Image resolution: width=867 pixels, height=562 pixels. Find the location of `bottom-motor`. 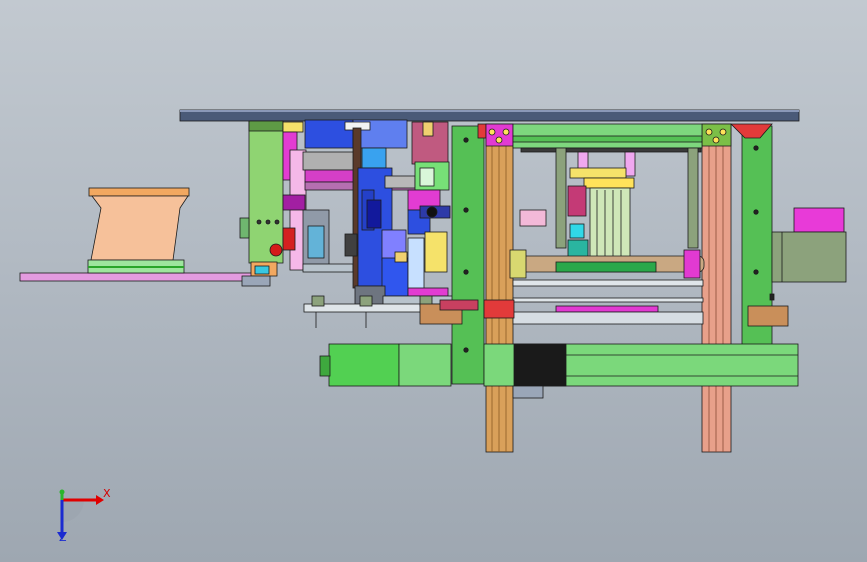

bottom-motor is located at coordinates (364, 365).